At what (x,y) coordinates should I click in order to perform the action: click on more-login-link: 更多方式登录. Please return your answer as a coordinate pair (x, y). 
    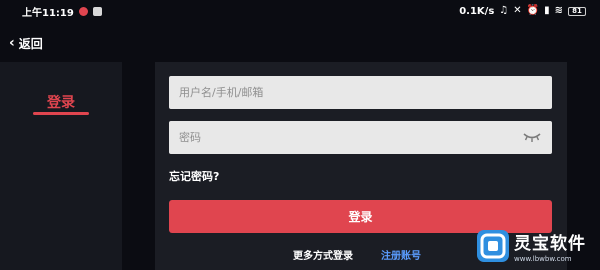
    Looking at the image, I should click on (323, 254).